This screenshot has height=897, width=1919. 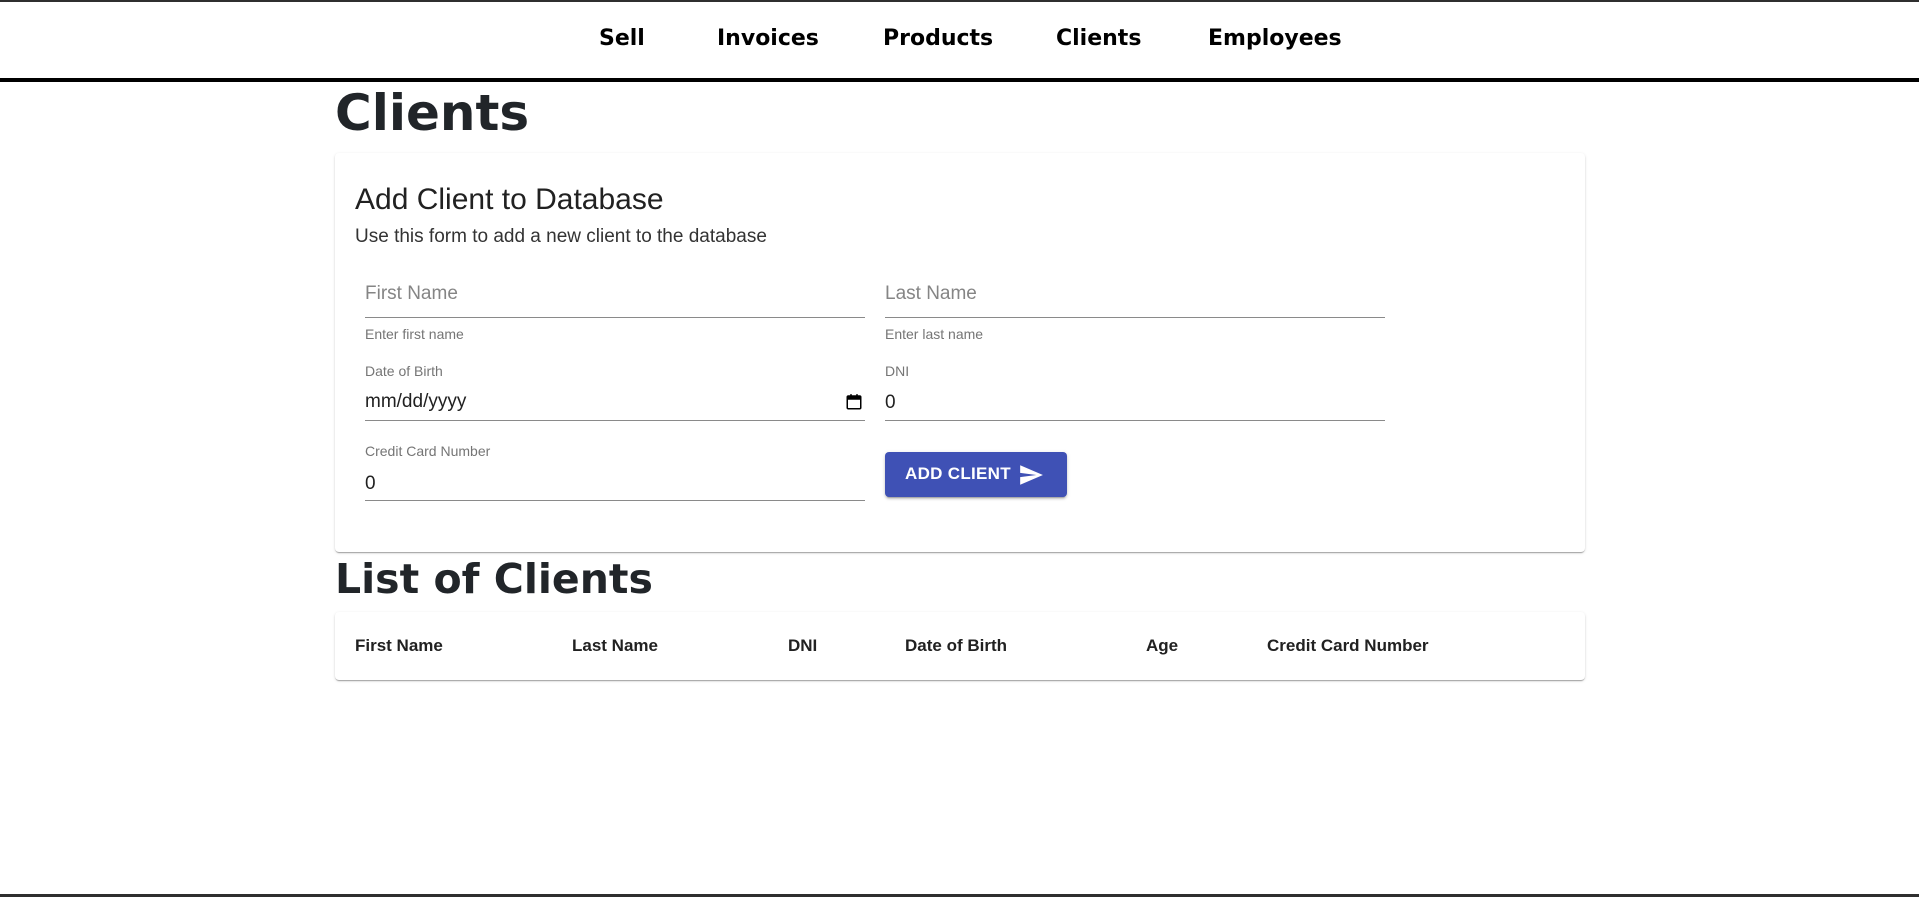 I want to click on credit-card-field: Credit Card Number 0, so click(x=615, y=473).